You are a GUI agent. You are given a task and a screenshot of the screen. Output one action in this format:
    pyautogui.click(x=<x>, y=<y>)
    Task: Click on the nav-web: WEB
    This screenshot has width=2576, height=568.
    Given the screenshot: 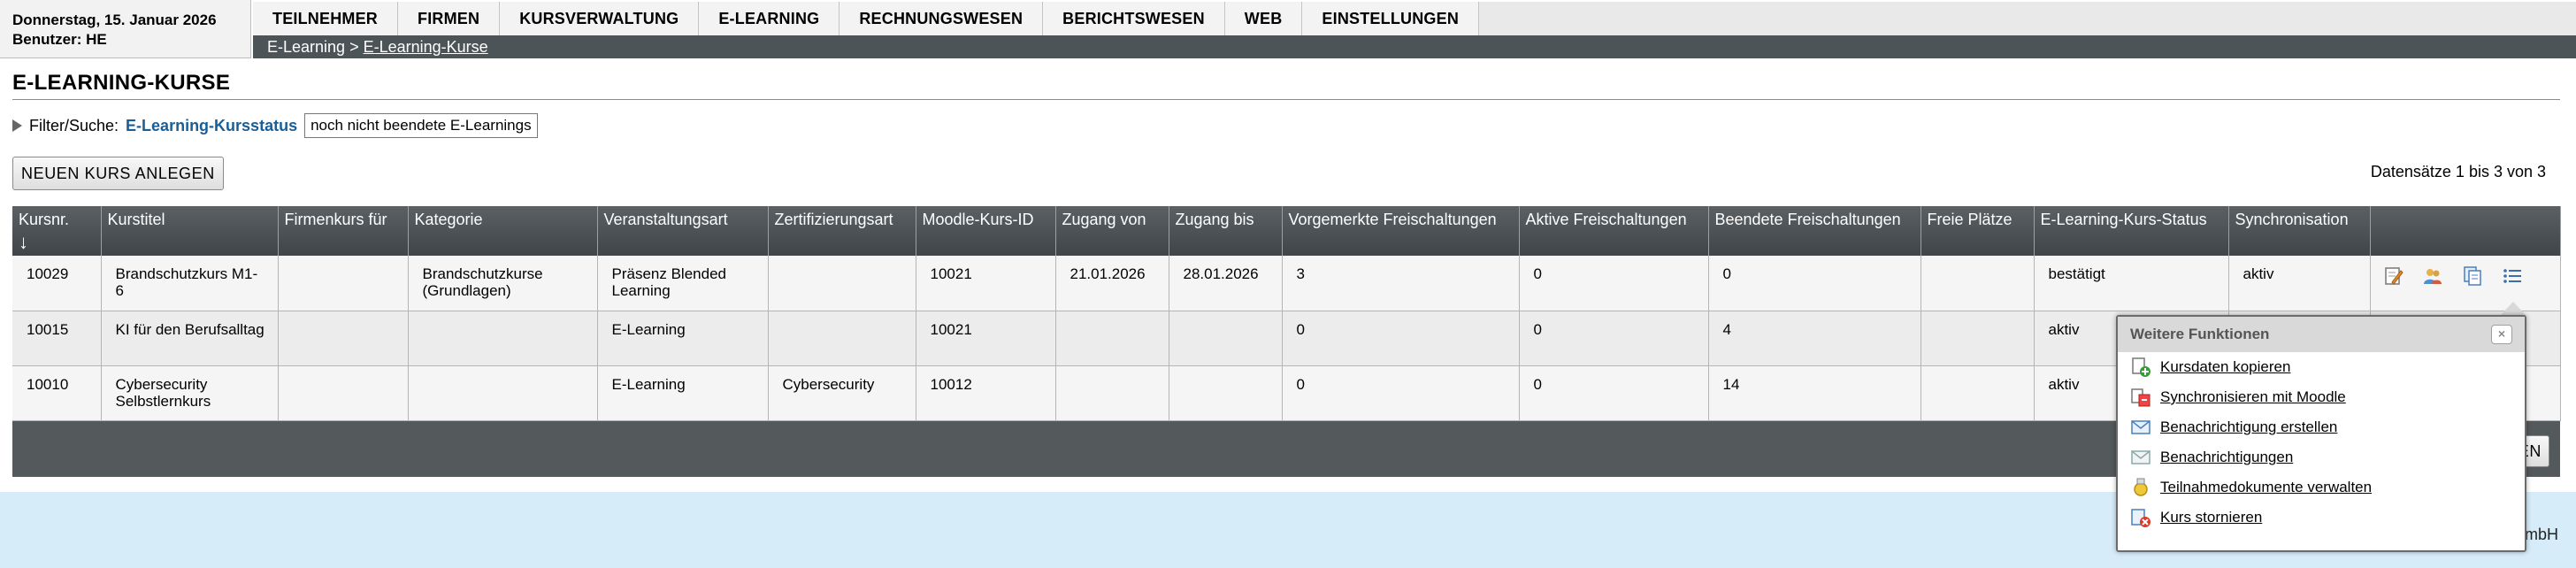 What is the action you would take?
    pyautogui.click(x=1263, y=18)
    